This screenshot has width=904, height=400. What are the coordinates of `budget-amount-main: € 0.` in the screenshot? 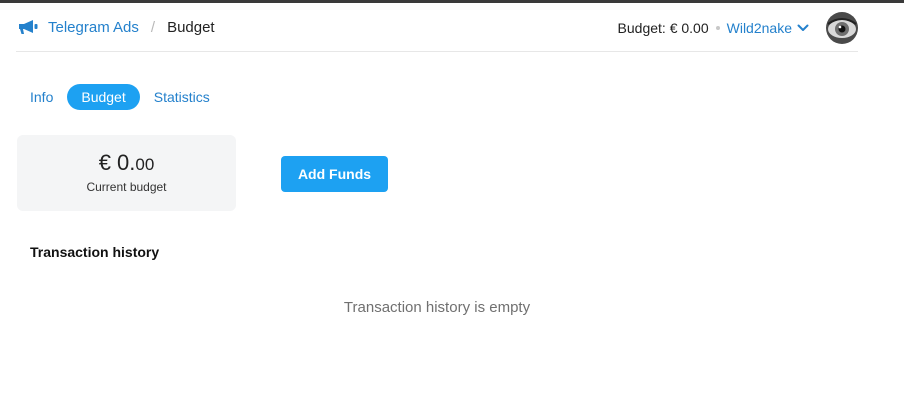 It's located at (117, 162).